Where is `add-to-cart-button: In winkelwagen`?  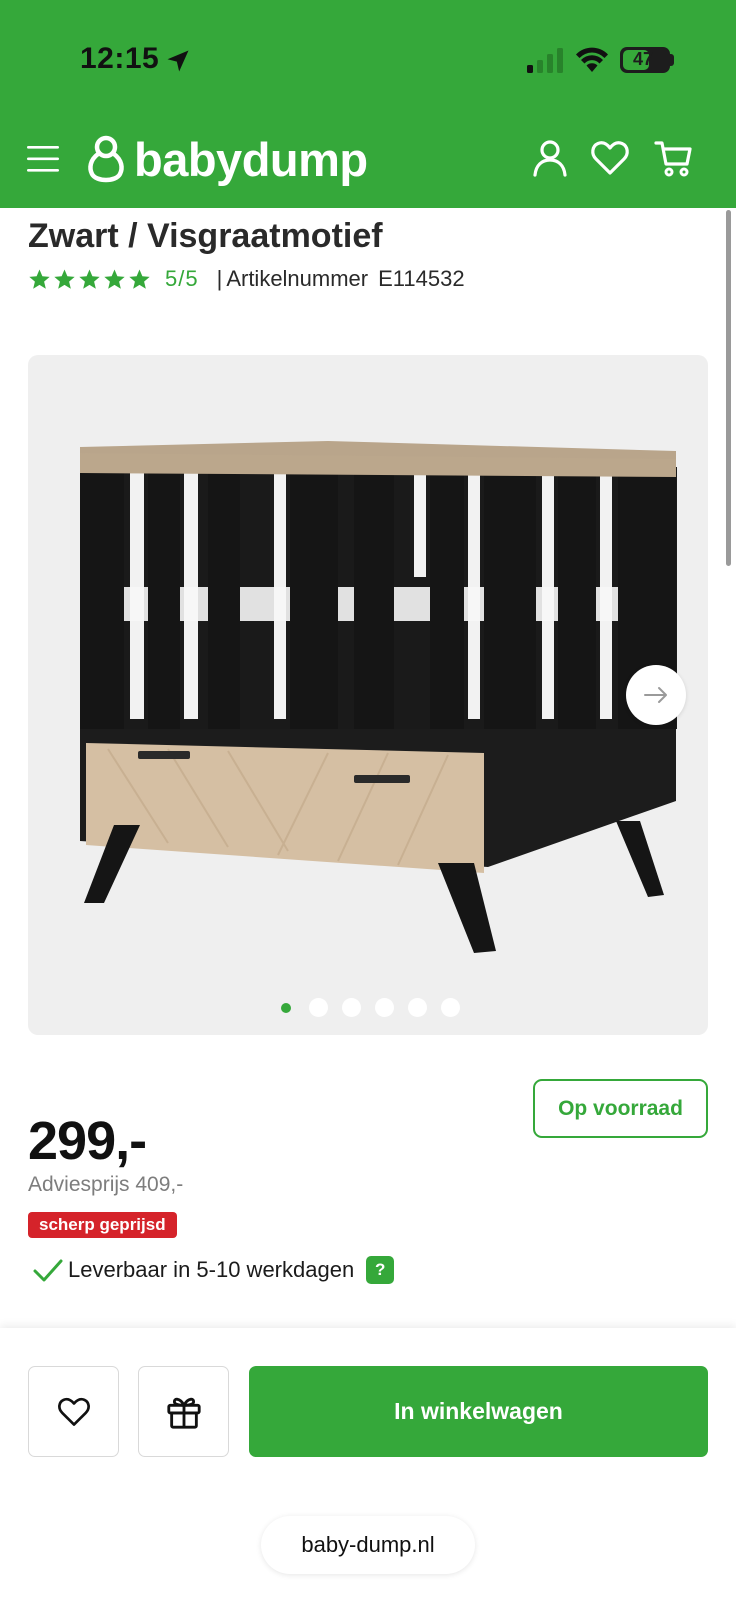 add-to-cart-button: In winkelwagen is located at coordinates (478, 1411).